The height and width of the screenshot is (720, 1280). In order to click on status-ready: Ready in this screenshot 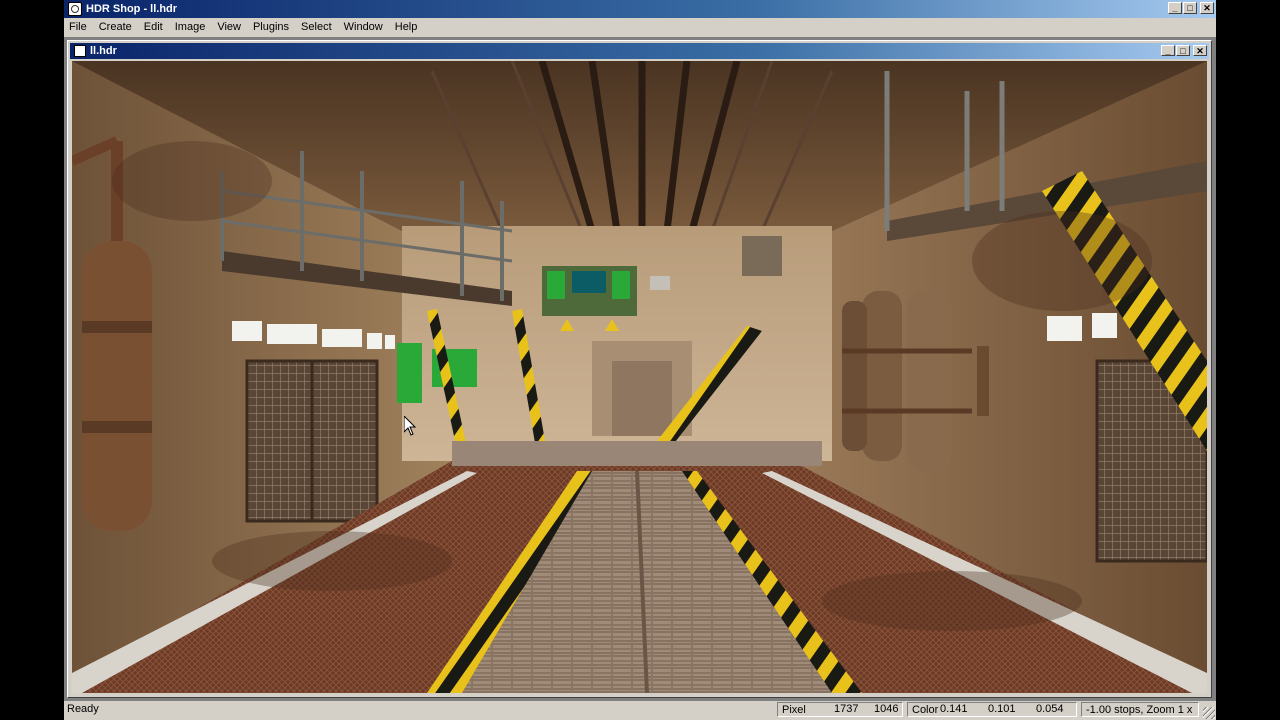, I will do `click(83, 709)`.